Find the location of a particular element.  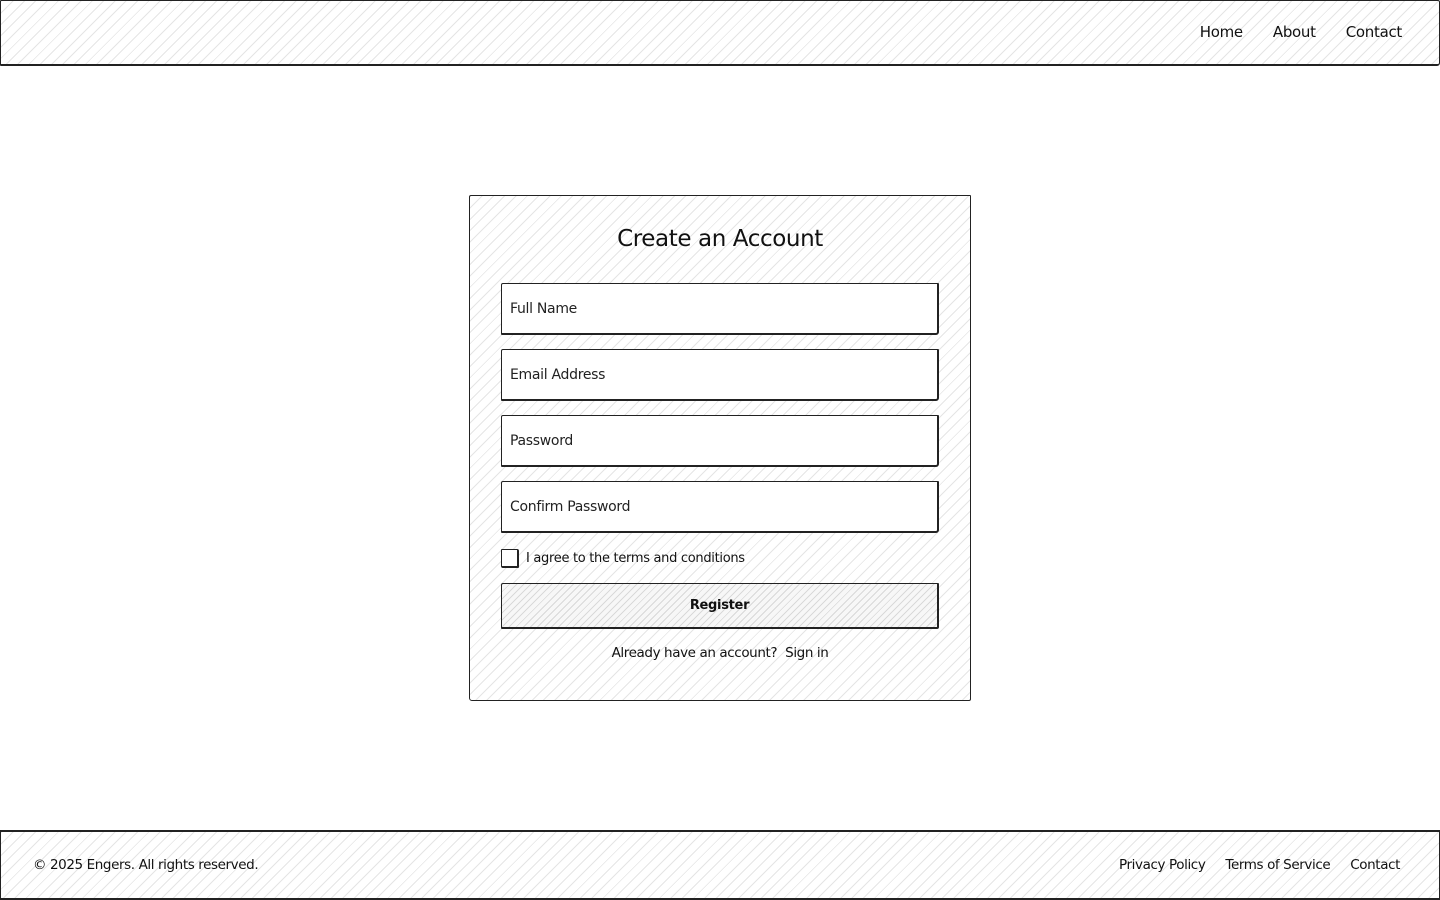

full-name-field is located at coordinates (720, 309).